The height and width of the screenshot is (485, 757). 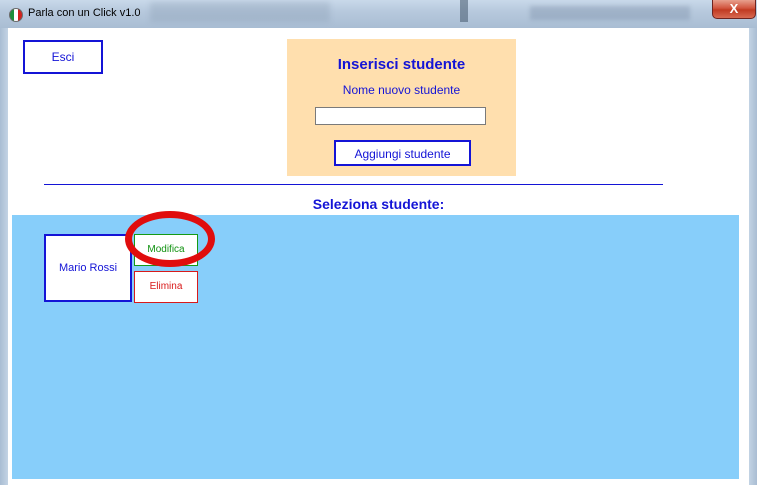 I want to click on divider, so click(x=353, y=184).